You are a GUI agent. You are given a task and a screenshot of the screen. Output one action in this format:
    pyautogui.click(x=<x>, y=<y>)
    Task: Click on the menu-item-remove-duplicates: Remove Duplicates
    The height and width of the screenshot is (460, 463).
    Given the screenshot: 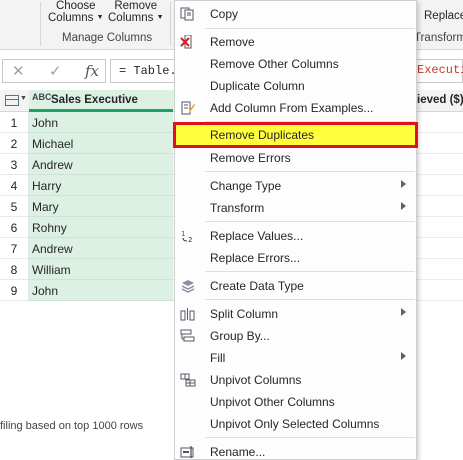 What is the action you would take?
    pyautogui.click(x=295, y=135)
    